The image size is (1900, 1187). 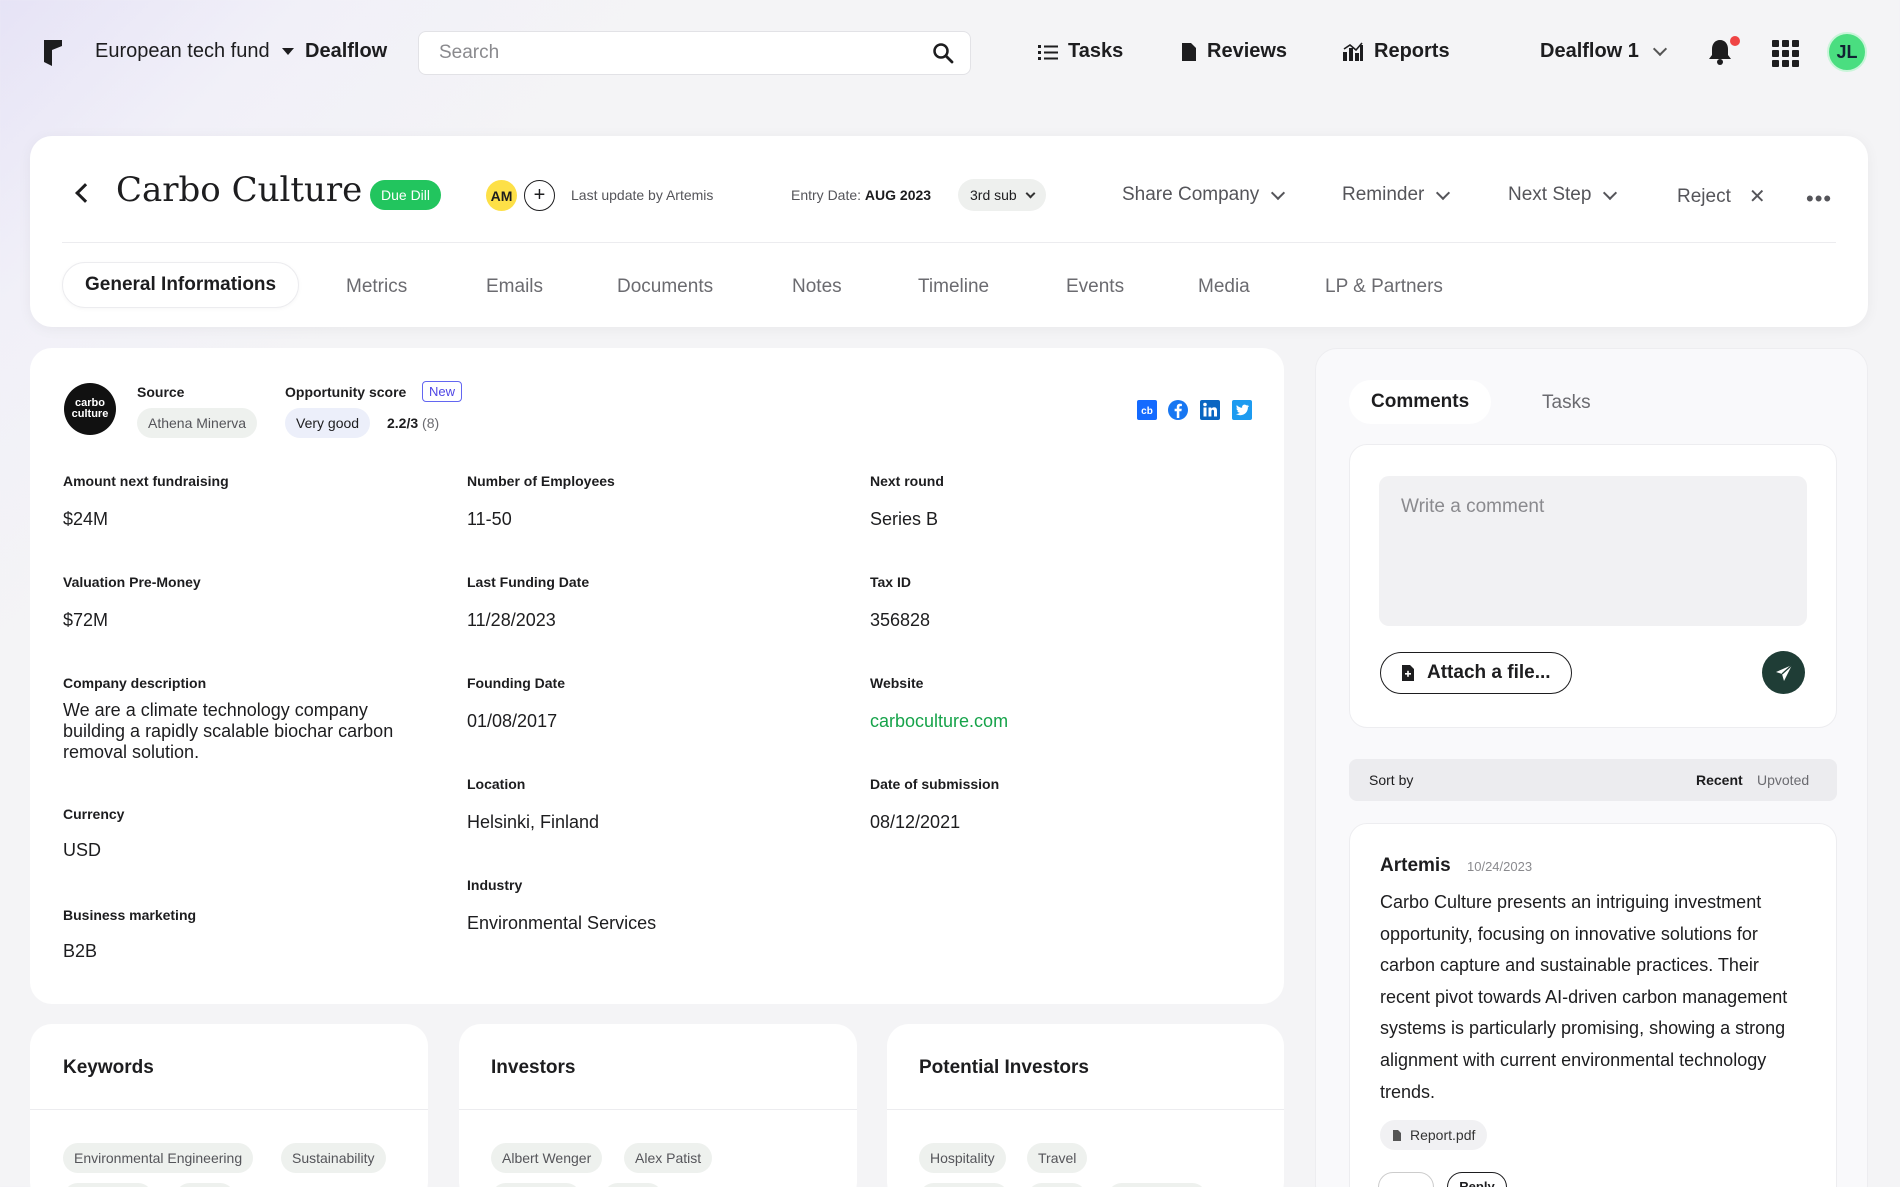 I want to click on tab-comments: Comments, so click(x=1420, y=402).